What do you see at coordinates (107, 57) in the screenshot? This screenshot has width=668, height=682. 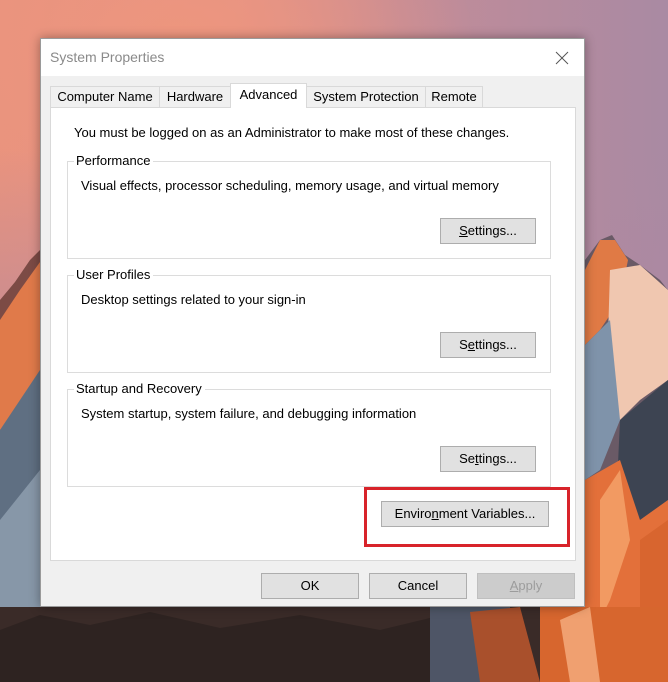 I see `window-title: System Properties` at bounding box center [107, 57].